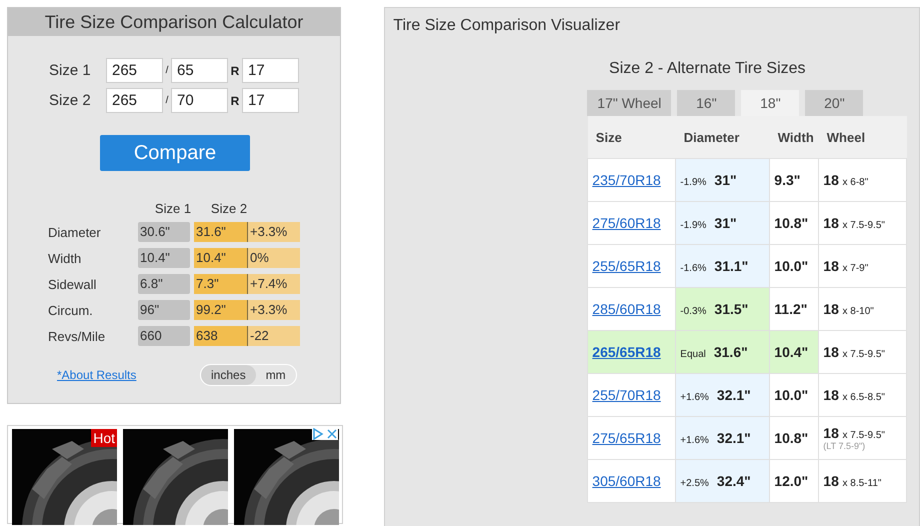  What do you see at coordinates (128, 375) in the screenshot?
I see `about-results-link: *About Results` at bounding box center [128, 375].